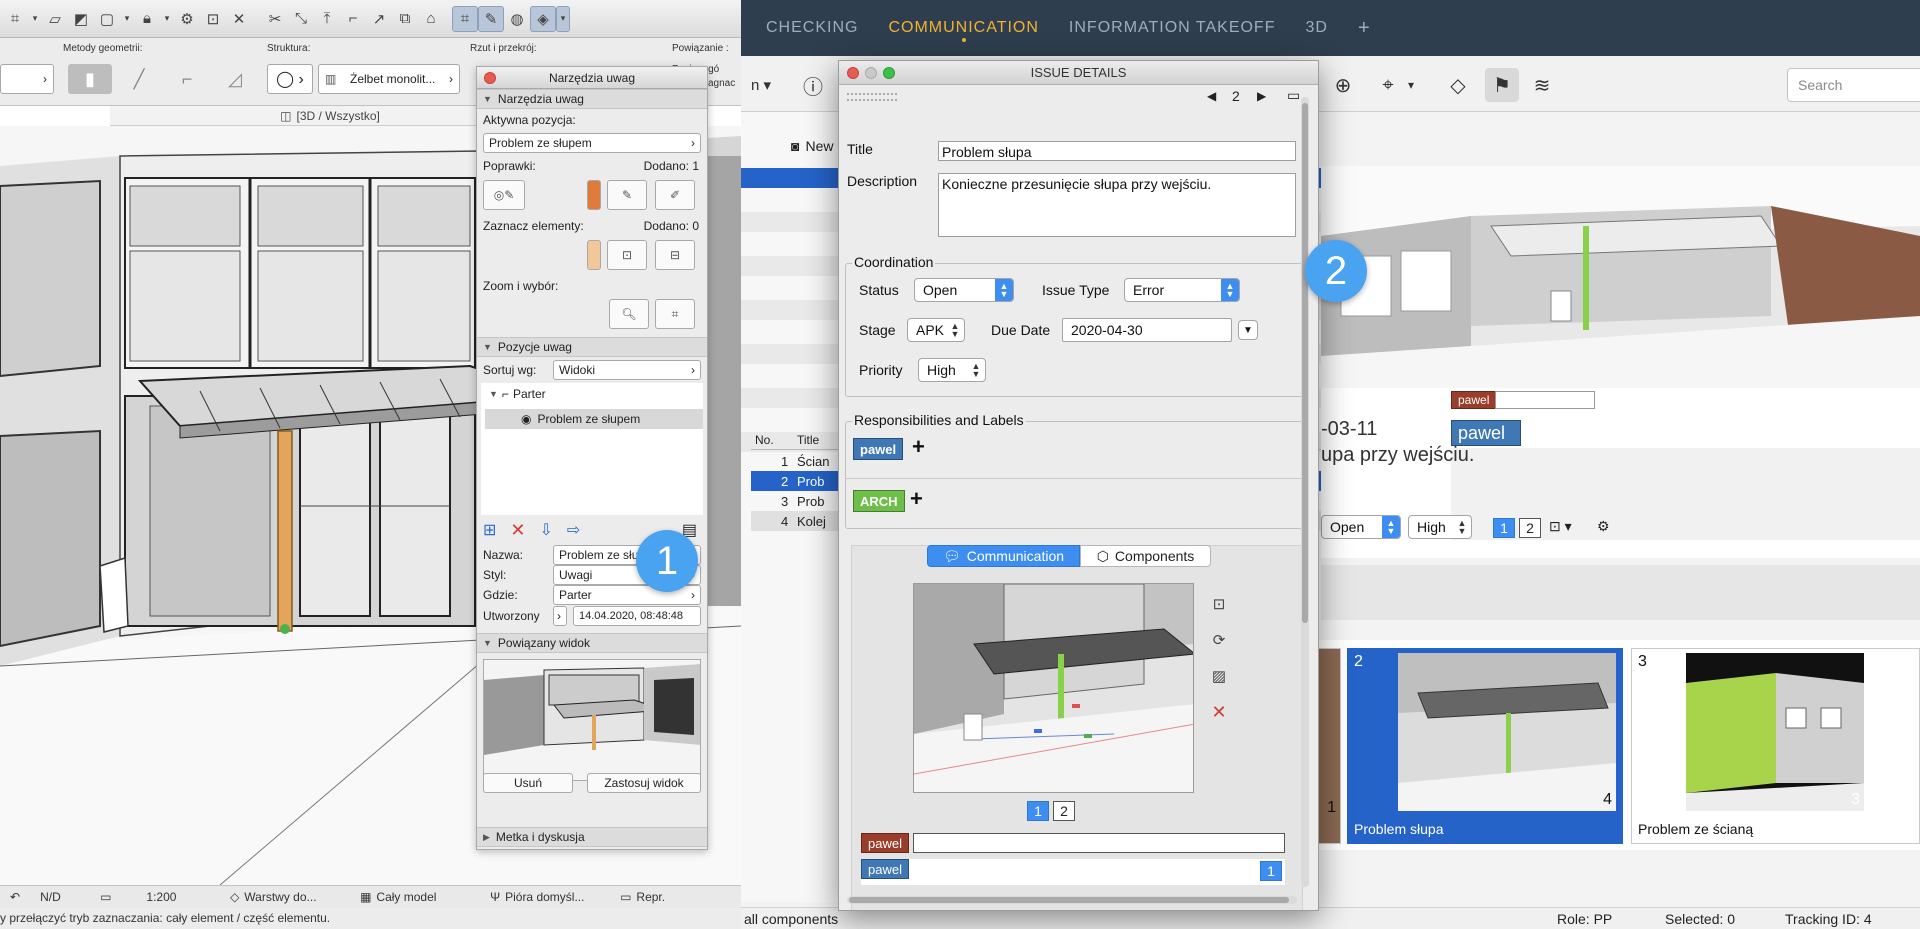 The image size is (1920, 929). What do you see at coordinates (812, 28) in the screenshot?
I see `tab-checking: CHECKING` at bounding box center [812, 28].